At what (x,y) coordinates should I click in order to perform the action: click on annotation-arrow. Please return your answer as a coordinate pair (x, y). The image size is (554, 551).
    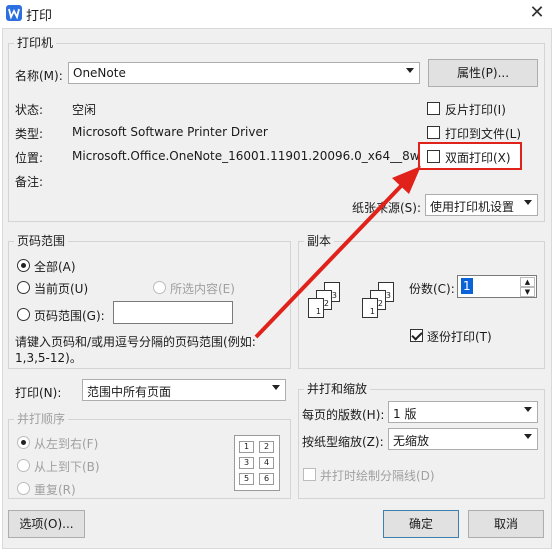
    Looking at the image, I should click on (337, 252).